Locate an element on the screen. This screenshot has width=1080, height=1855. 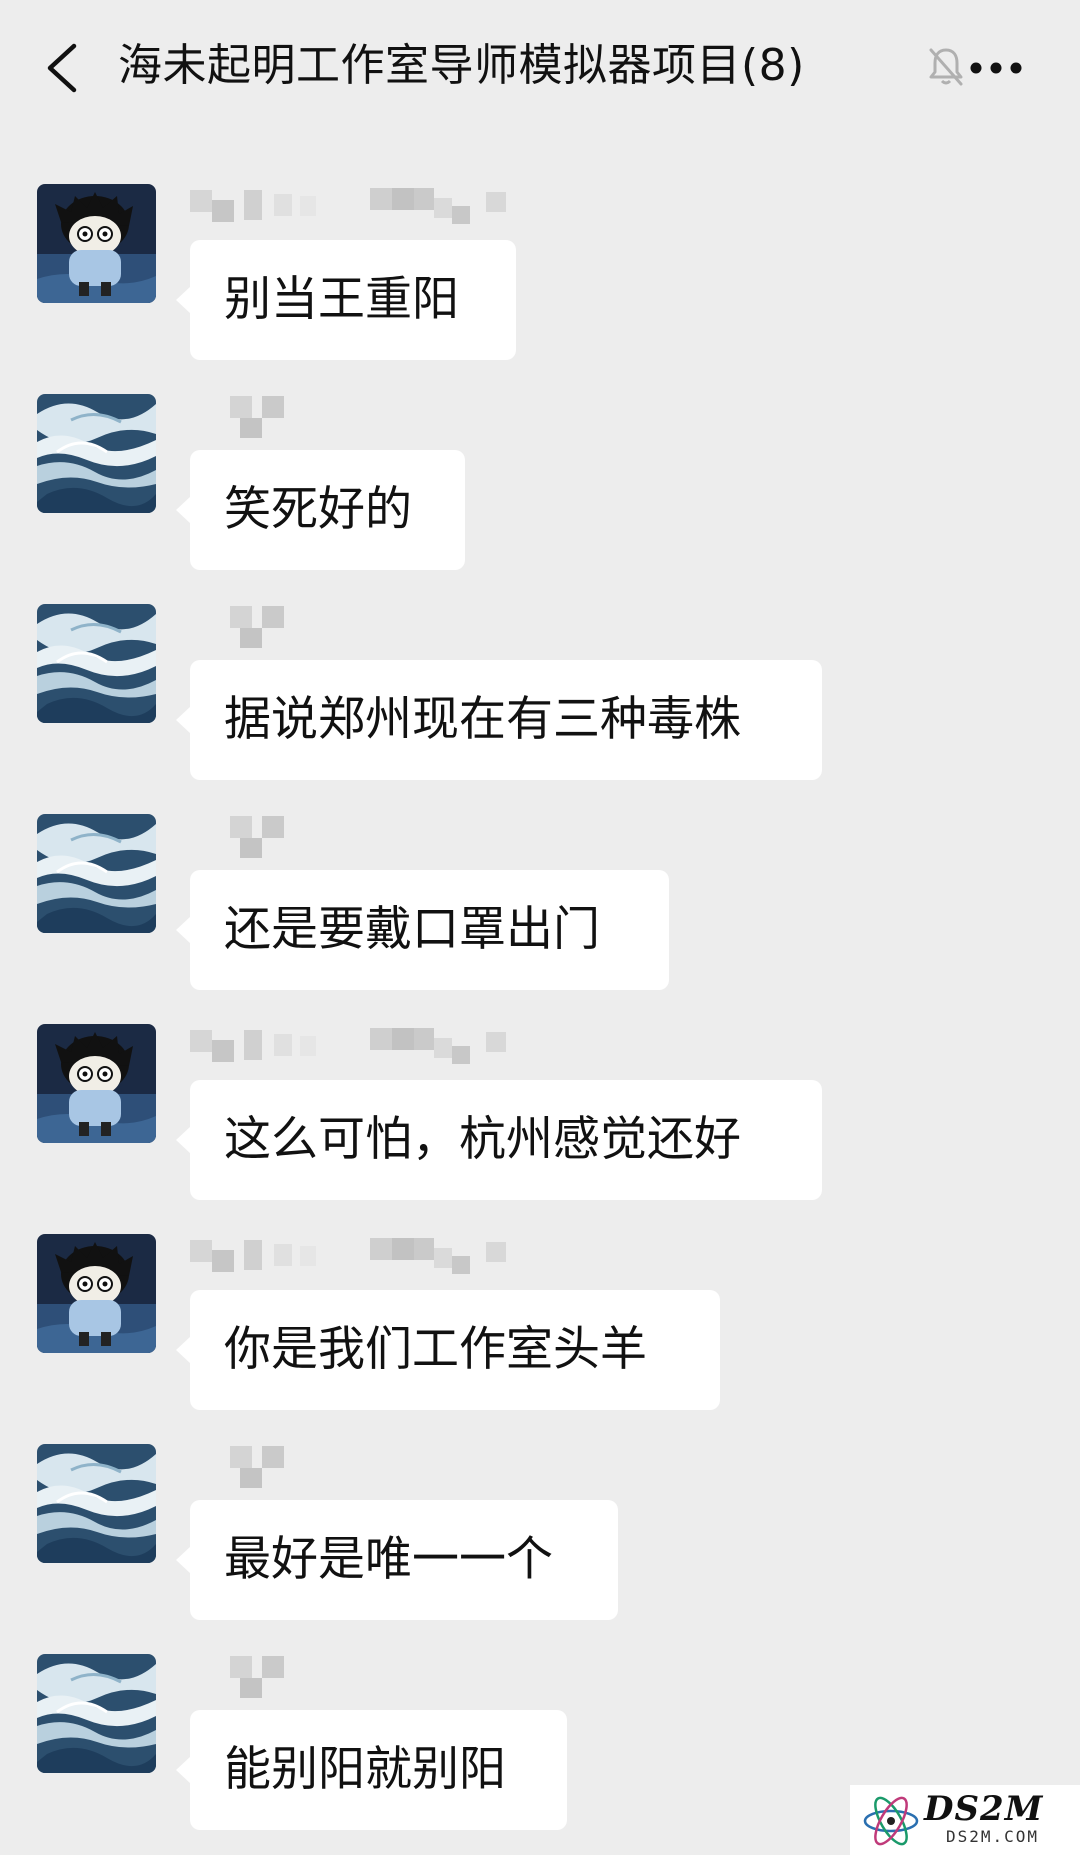
message-bubble: 这么可怕，杭州感觉还好 is located at coordinates (499, 1140).